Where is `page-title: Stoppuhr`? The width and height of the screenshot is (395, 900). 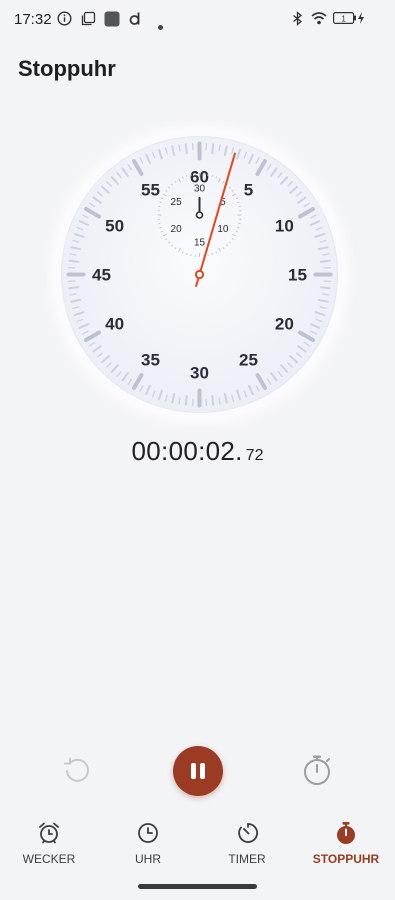 page-title: Stoppuhr is located at coordinates (67, 68).